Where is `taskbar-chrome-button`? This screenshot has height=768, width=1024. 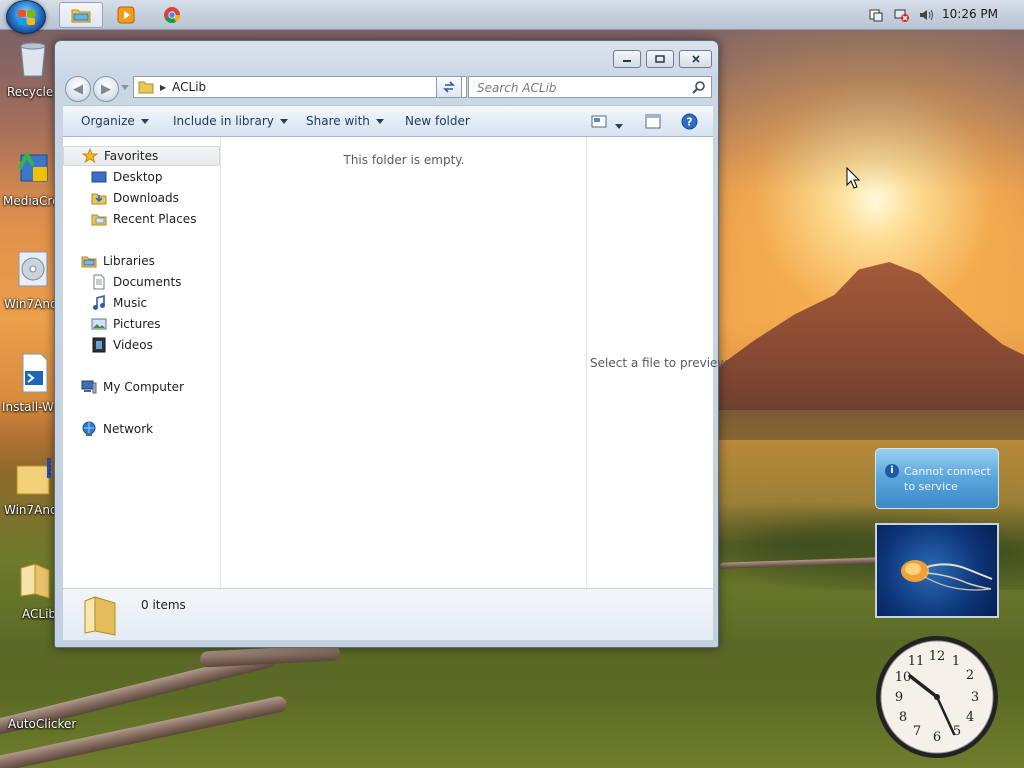
taskbar-chrome-button is located at coordinates (172, 15).